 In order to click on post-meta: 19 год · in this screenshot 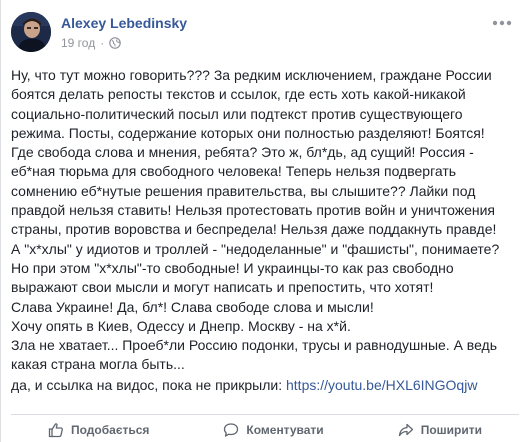, I will do `click(91, 43)`.